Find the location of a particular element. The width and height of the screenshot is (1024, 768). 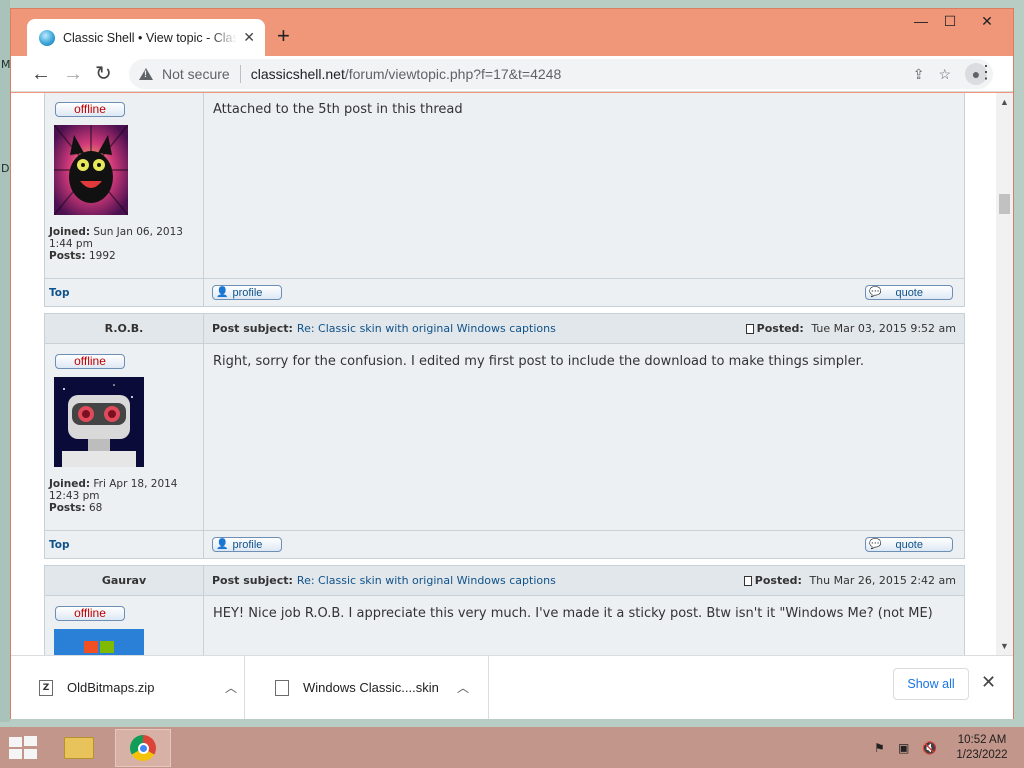

folder-icon is located at coordinates (79, 748).